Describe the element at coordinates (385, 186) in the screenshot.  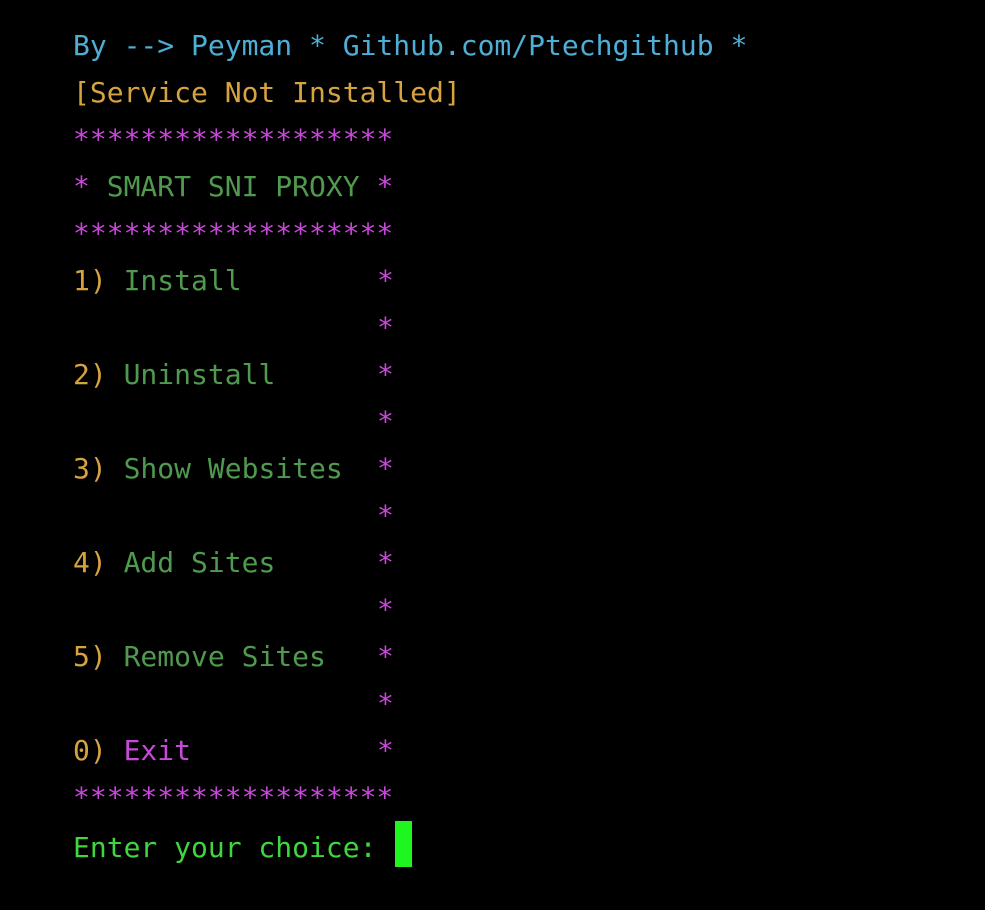
I see `title-star-right: *` at that location.